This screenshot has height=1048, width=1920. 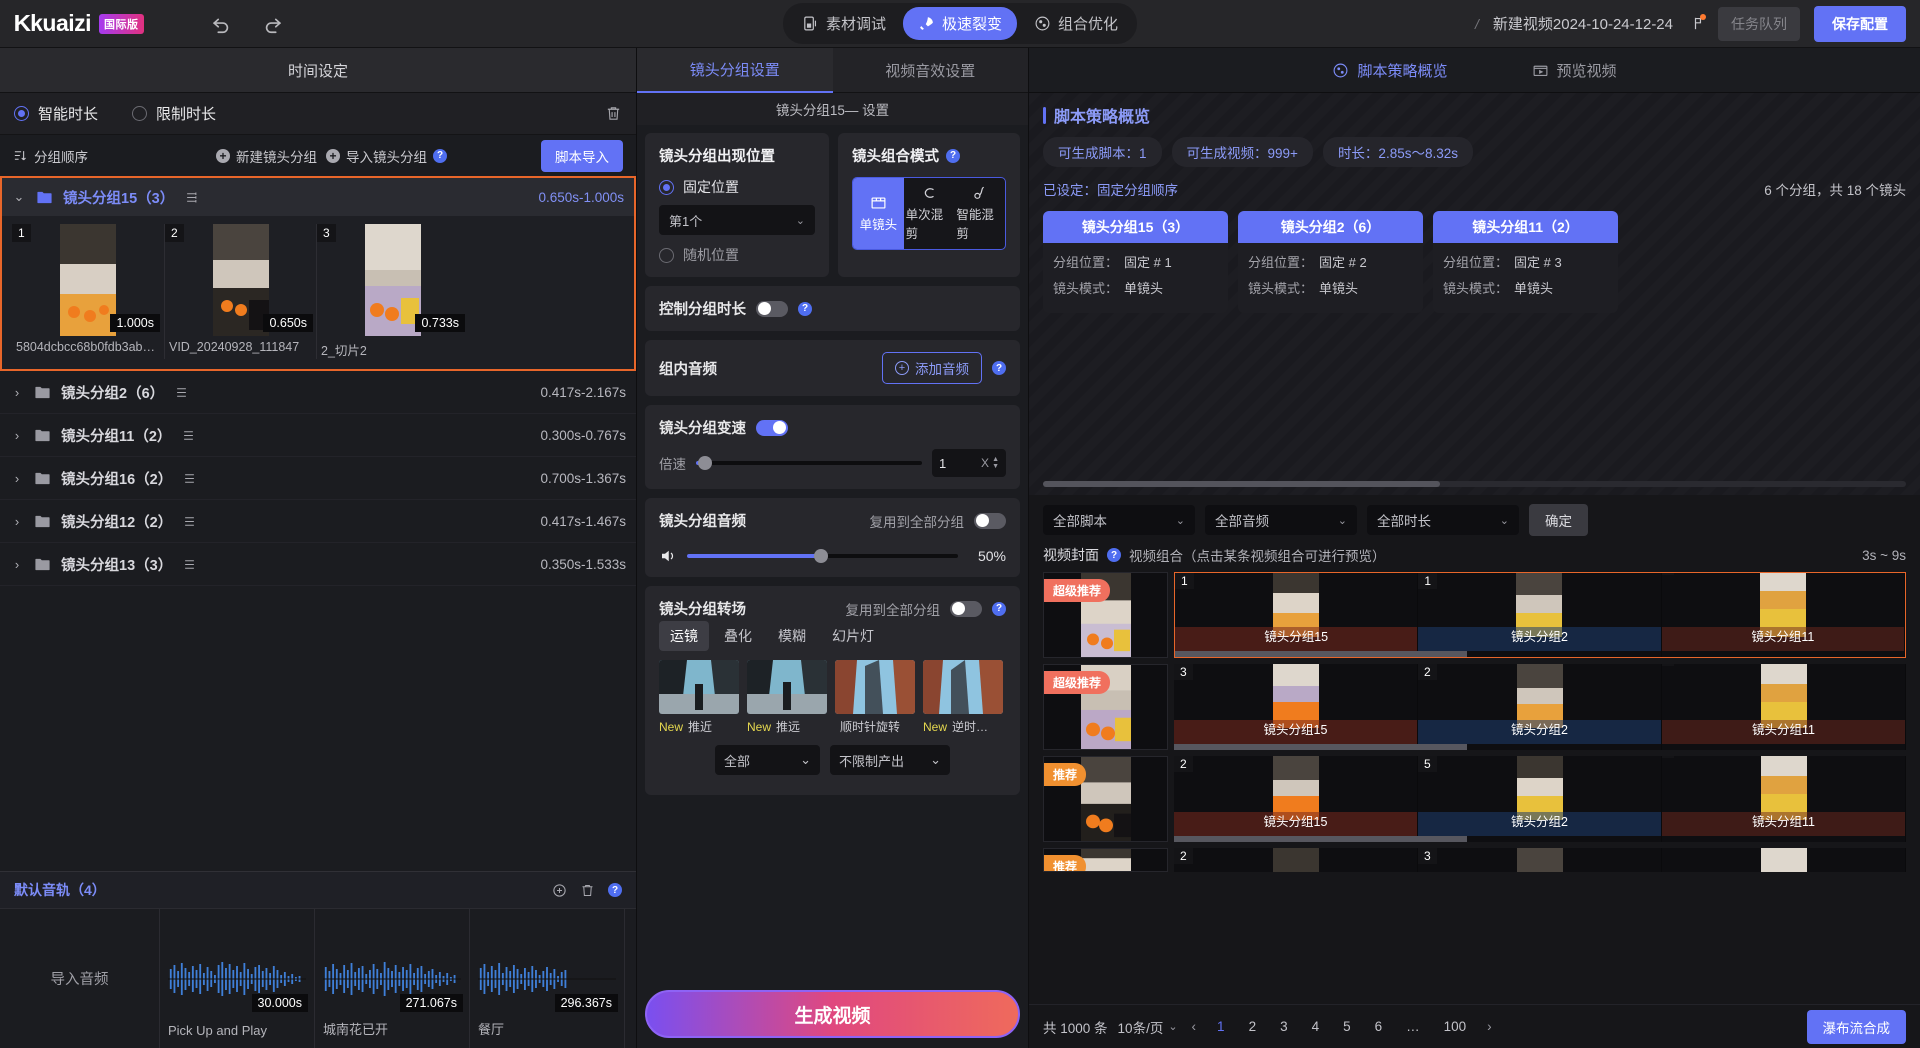 What do you see at coordinates (80, 978) in the screenshot?
I see `import-audio-button: 导入音频` at bounding box center [80, 978].